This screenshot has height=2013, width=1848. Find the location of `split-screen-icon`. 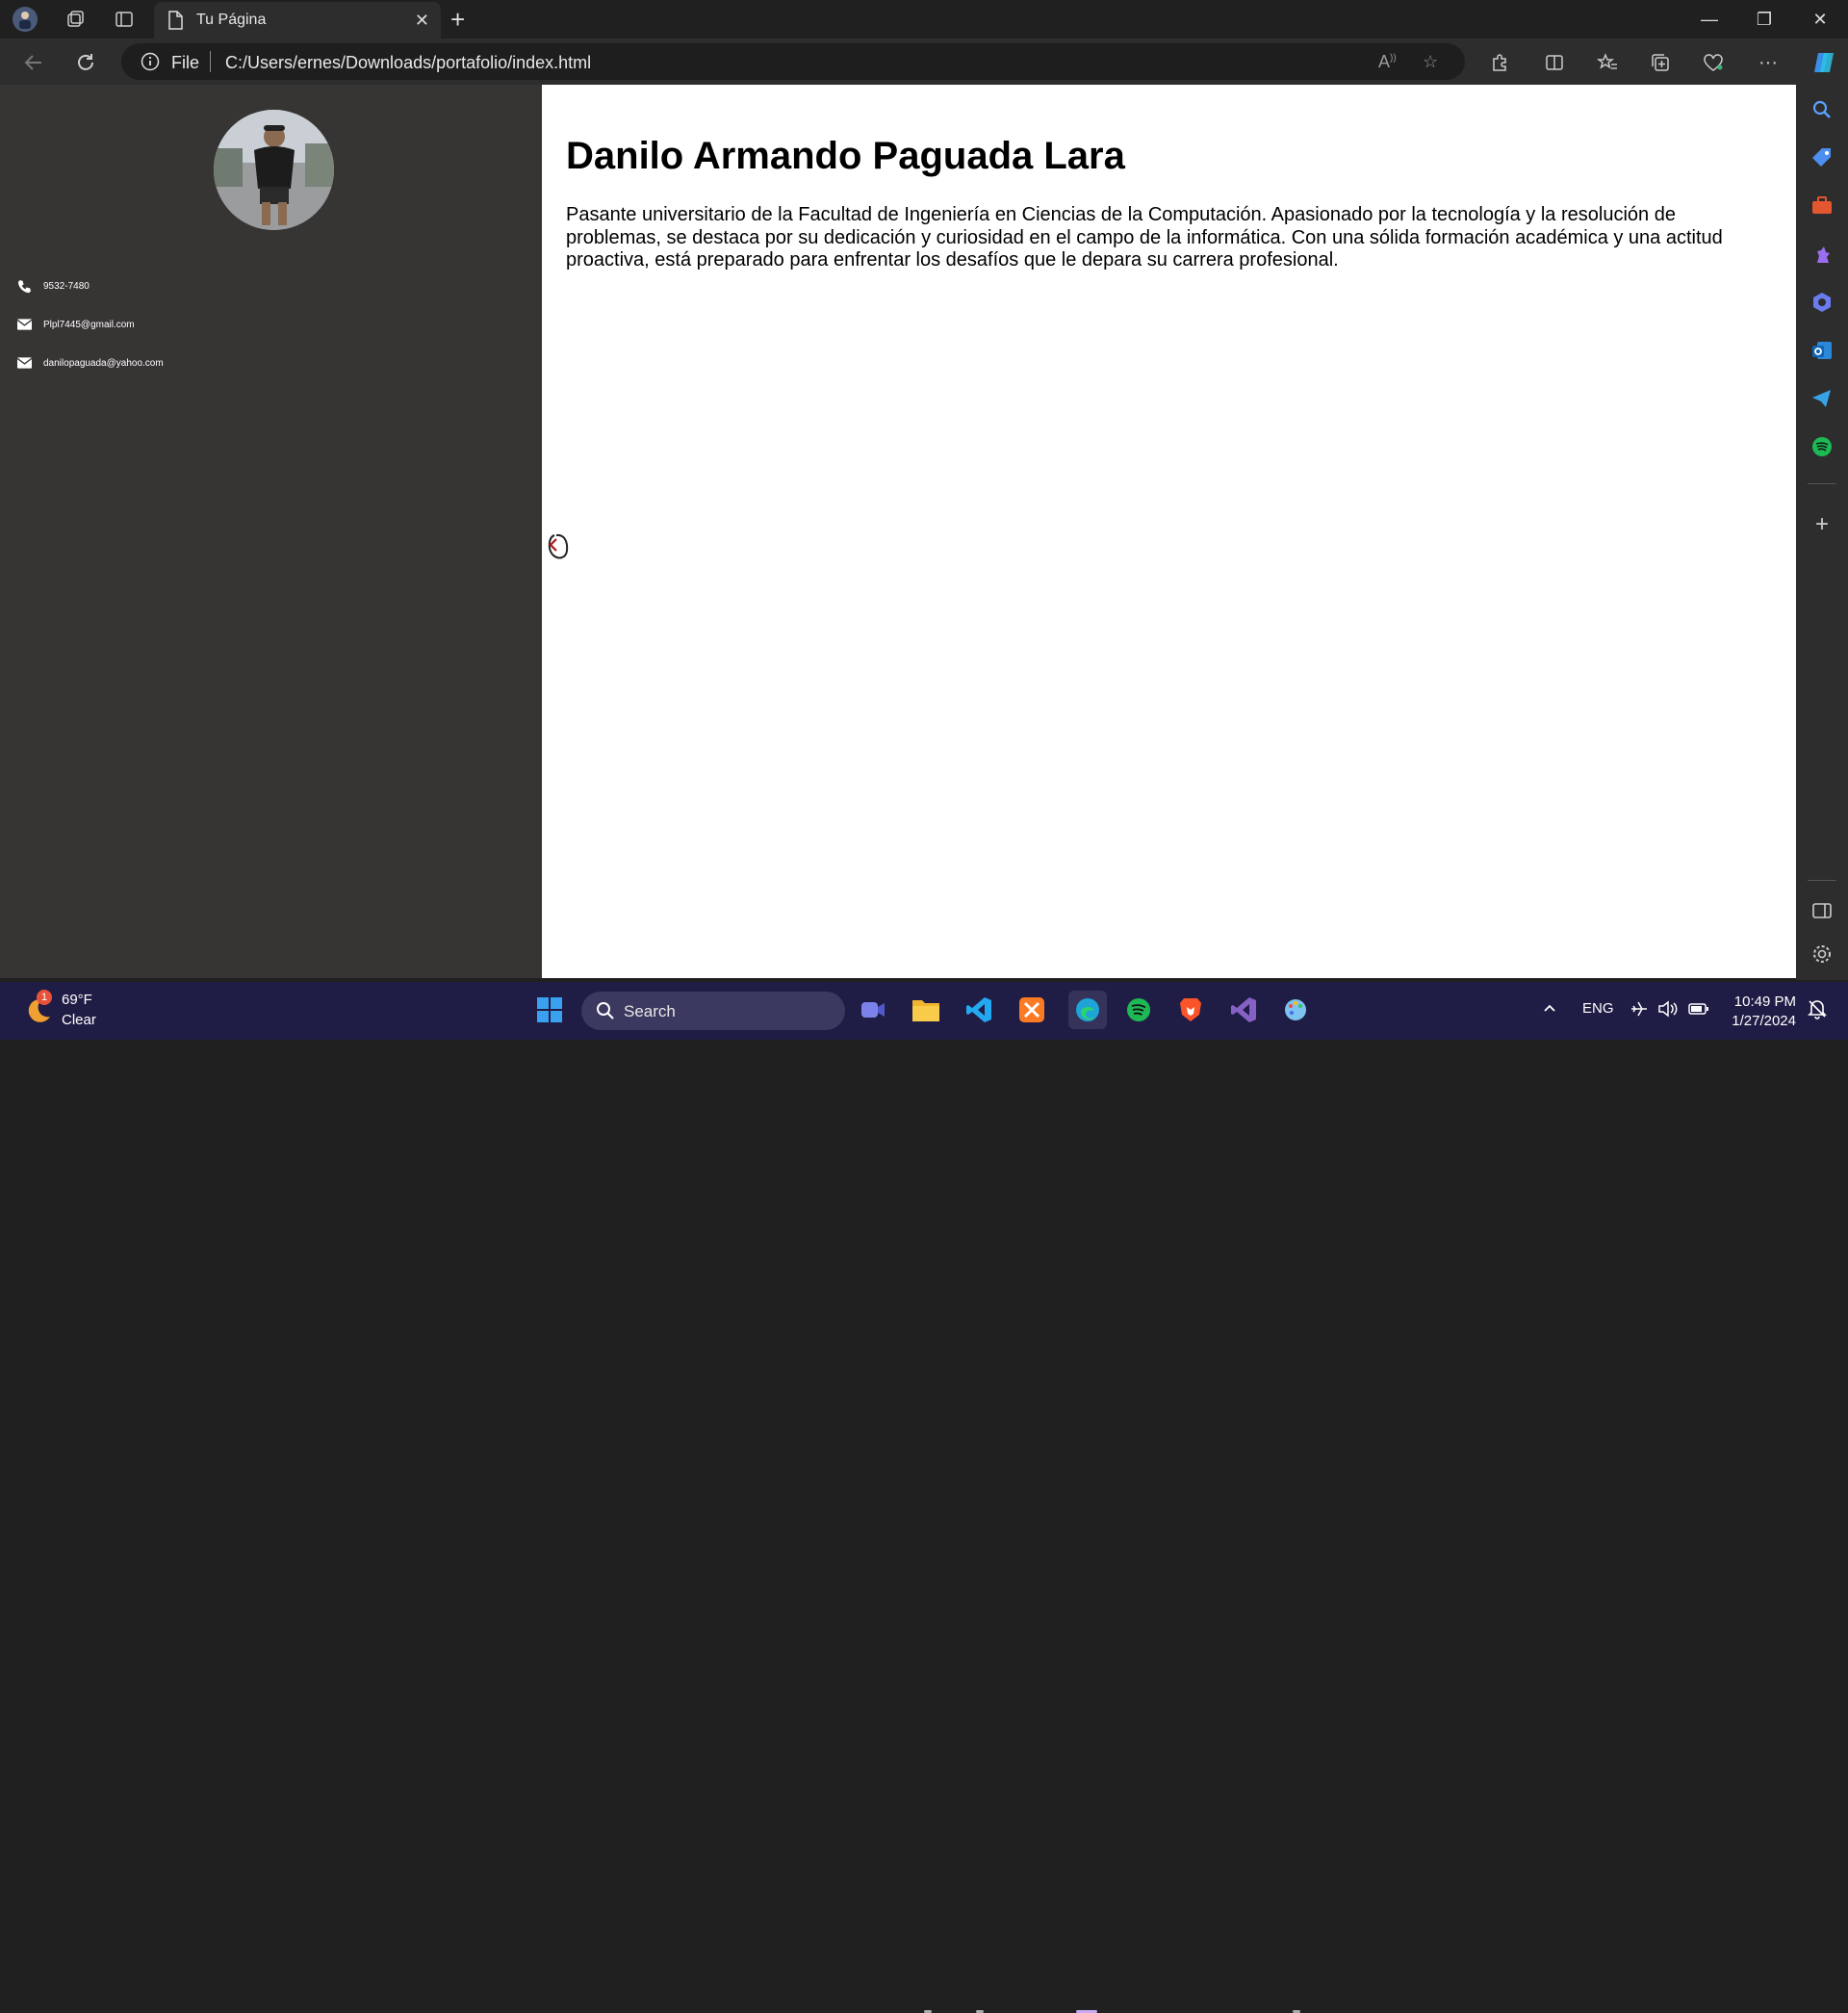

split-screen-icon is located at coordinates (1554, 62).